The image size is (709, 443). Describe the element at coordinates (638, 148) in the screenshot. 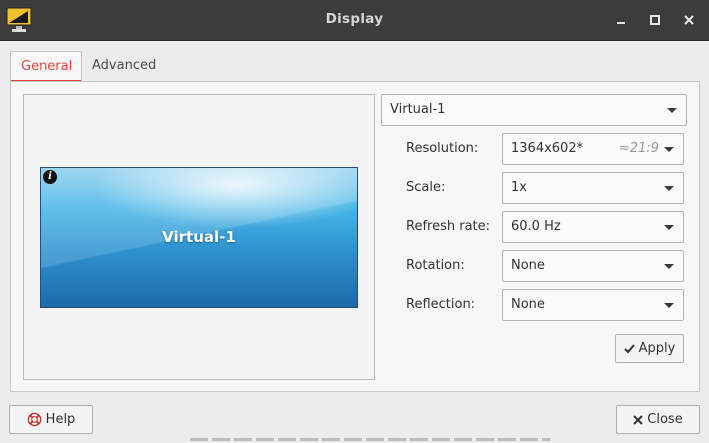

I see `aspect-ratio-hint: ≈21:9` at that location.